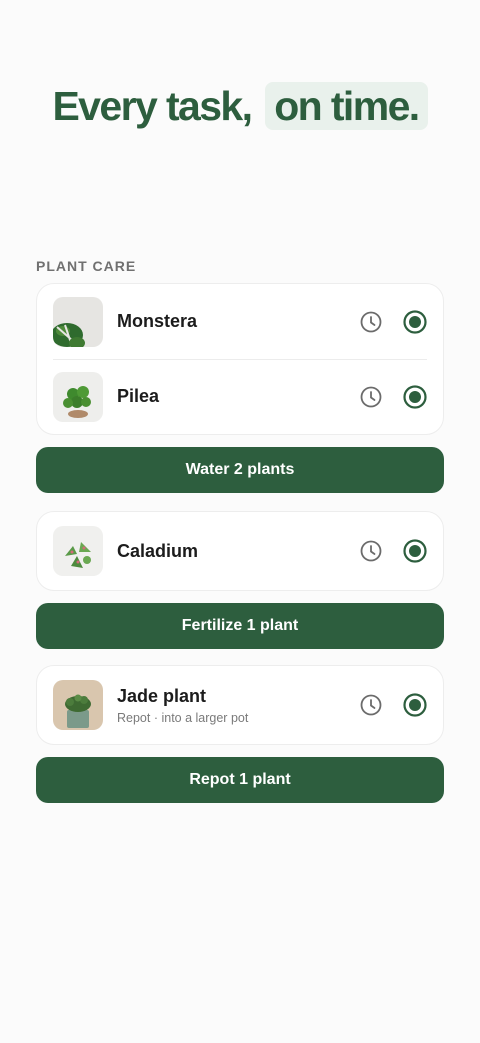 The image size is (480, 1043). Describe the element at coordinates (183, 717) in the screenshot. I see `task-subtitle: Repot · into a larger pot` at that location.